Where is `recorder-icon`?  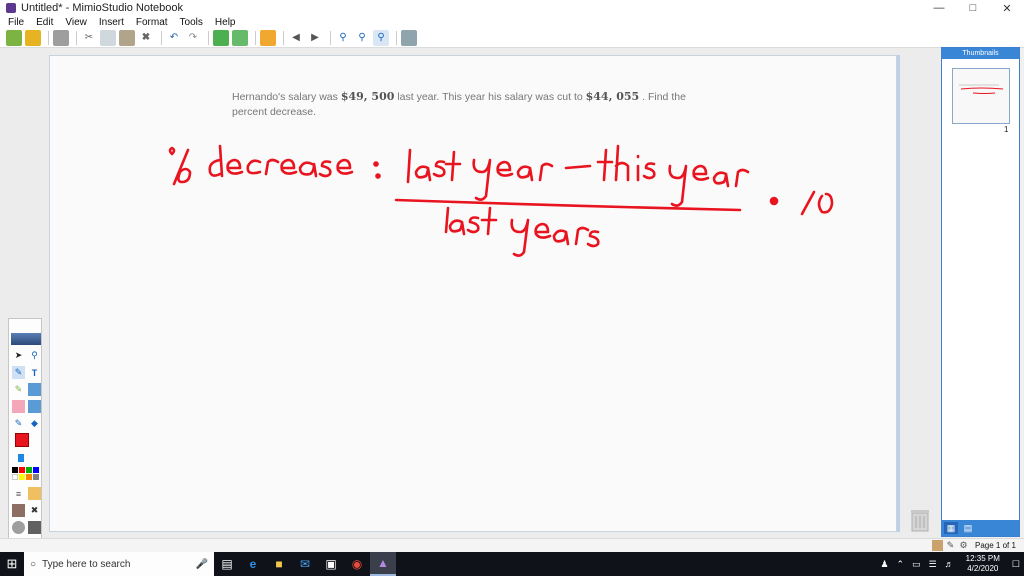
recorder-icon is located at coordinates (18, 527).